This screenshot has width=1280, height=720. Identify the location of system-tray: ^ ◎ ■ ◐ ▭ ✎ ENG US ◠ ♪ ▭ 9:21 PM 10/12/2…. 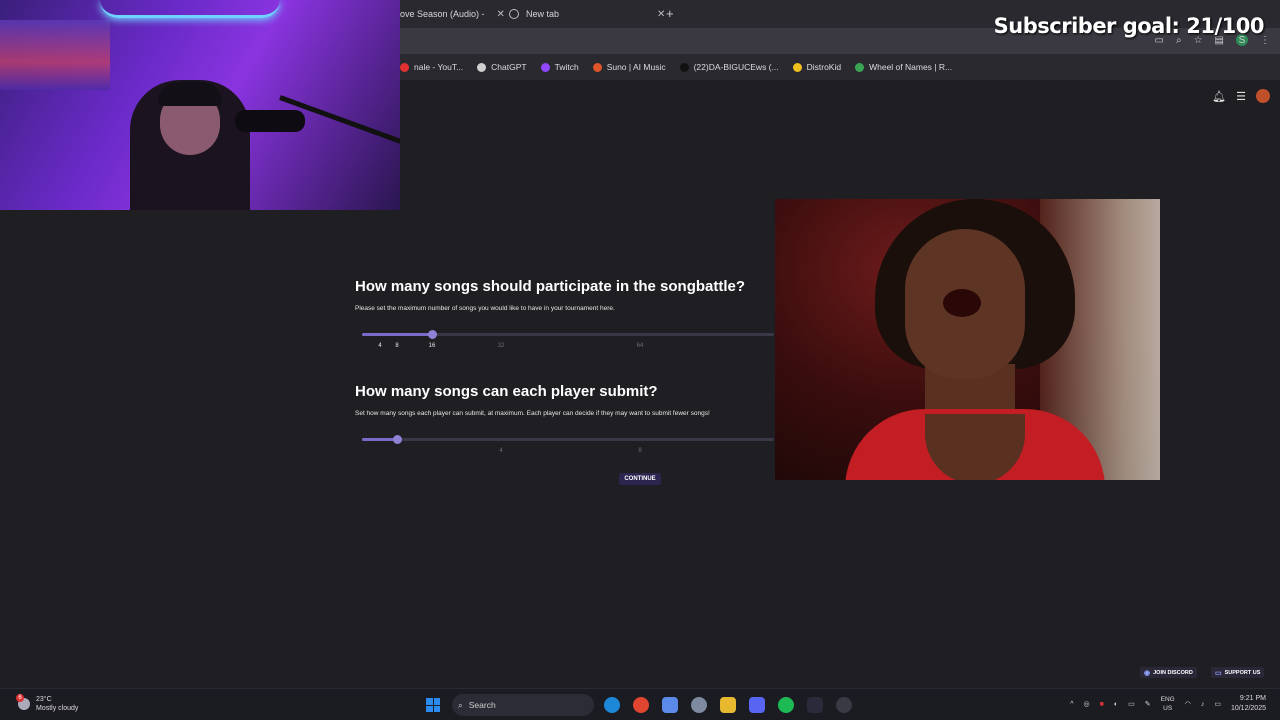
(1168, 704).